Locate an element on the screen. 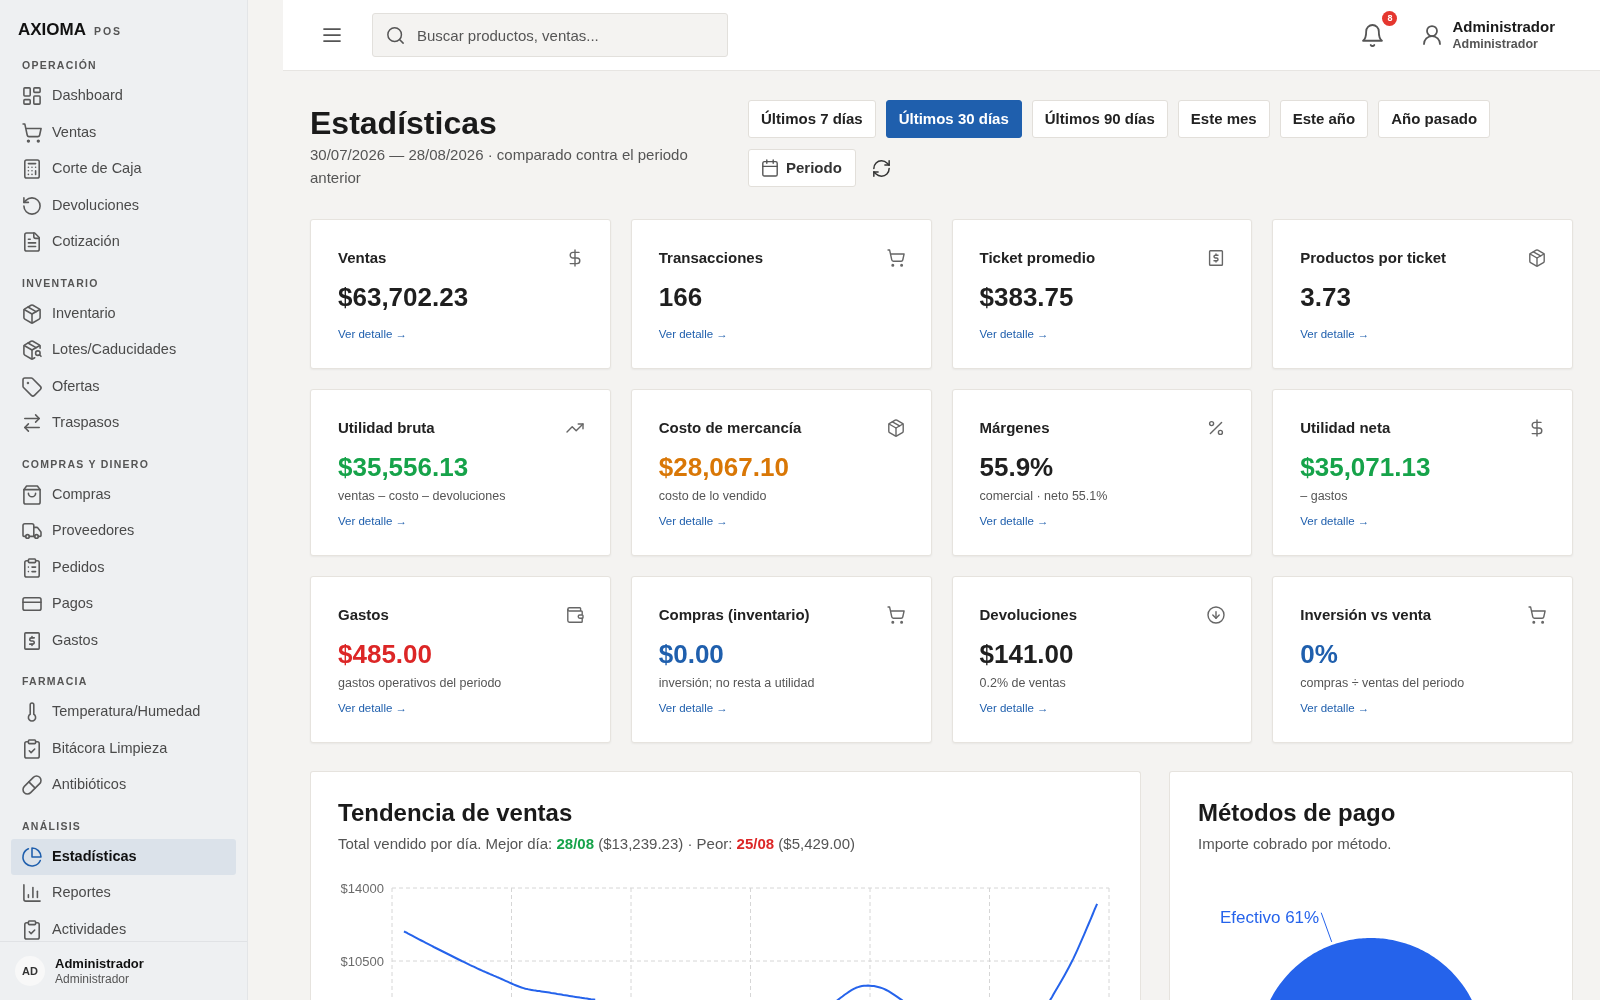 The width and height of the screenshot is (1600, 1000). range-button: Últimos 90 días is located at coordinates (1099, 119).